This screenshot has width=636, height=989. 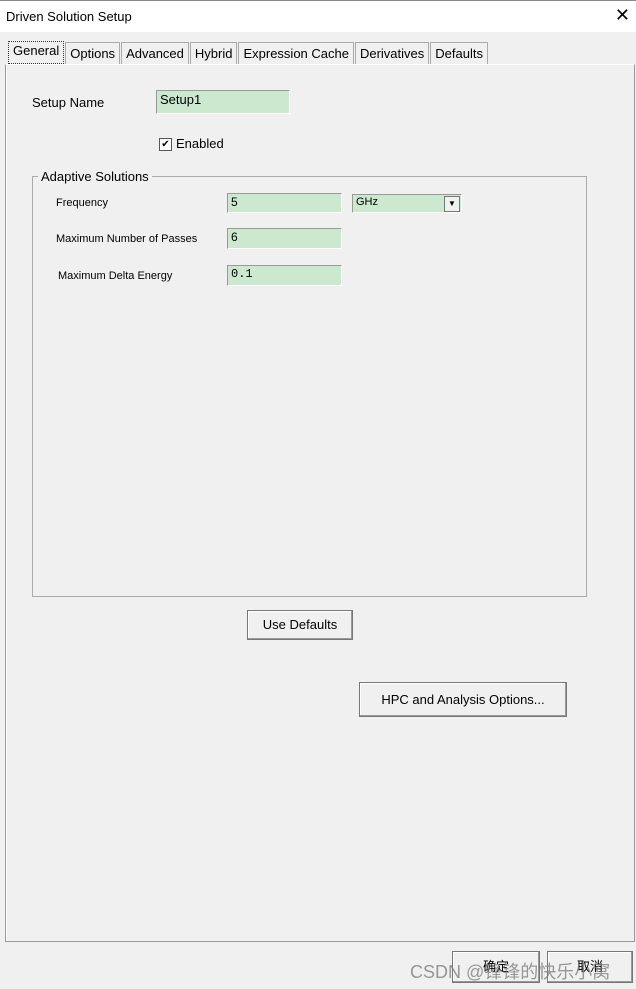 What do you see at coordinates (69, 16) in the screenshot?
I see `window-title: Driven Solution Setup` at bounding box center [69, 16].